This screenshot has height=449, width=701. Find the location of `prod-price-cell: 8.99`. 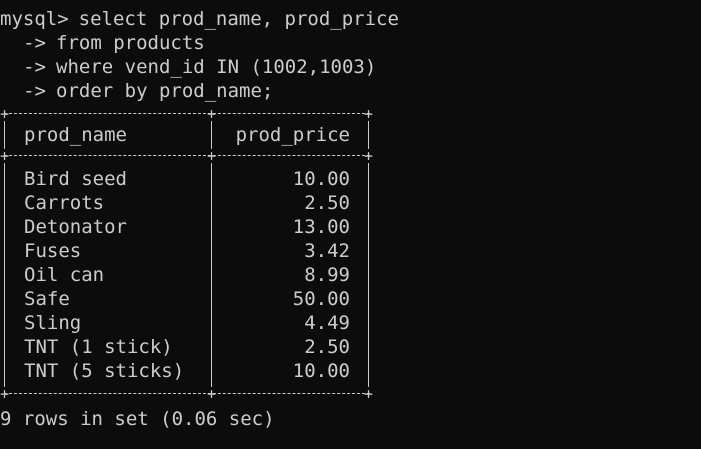

prod-price-cell: 8.99 is located at coordinates (327, 275).